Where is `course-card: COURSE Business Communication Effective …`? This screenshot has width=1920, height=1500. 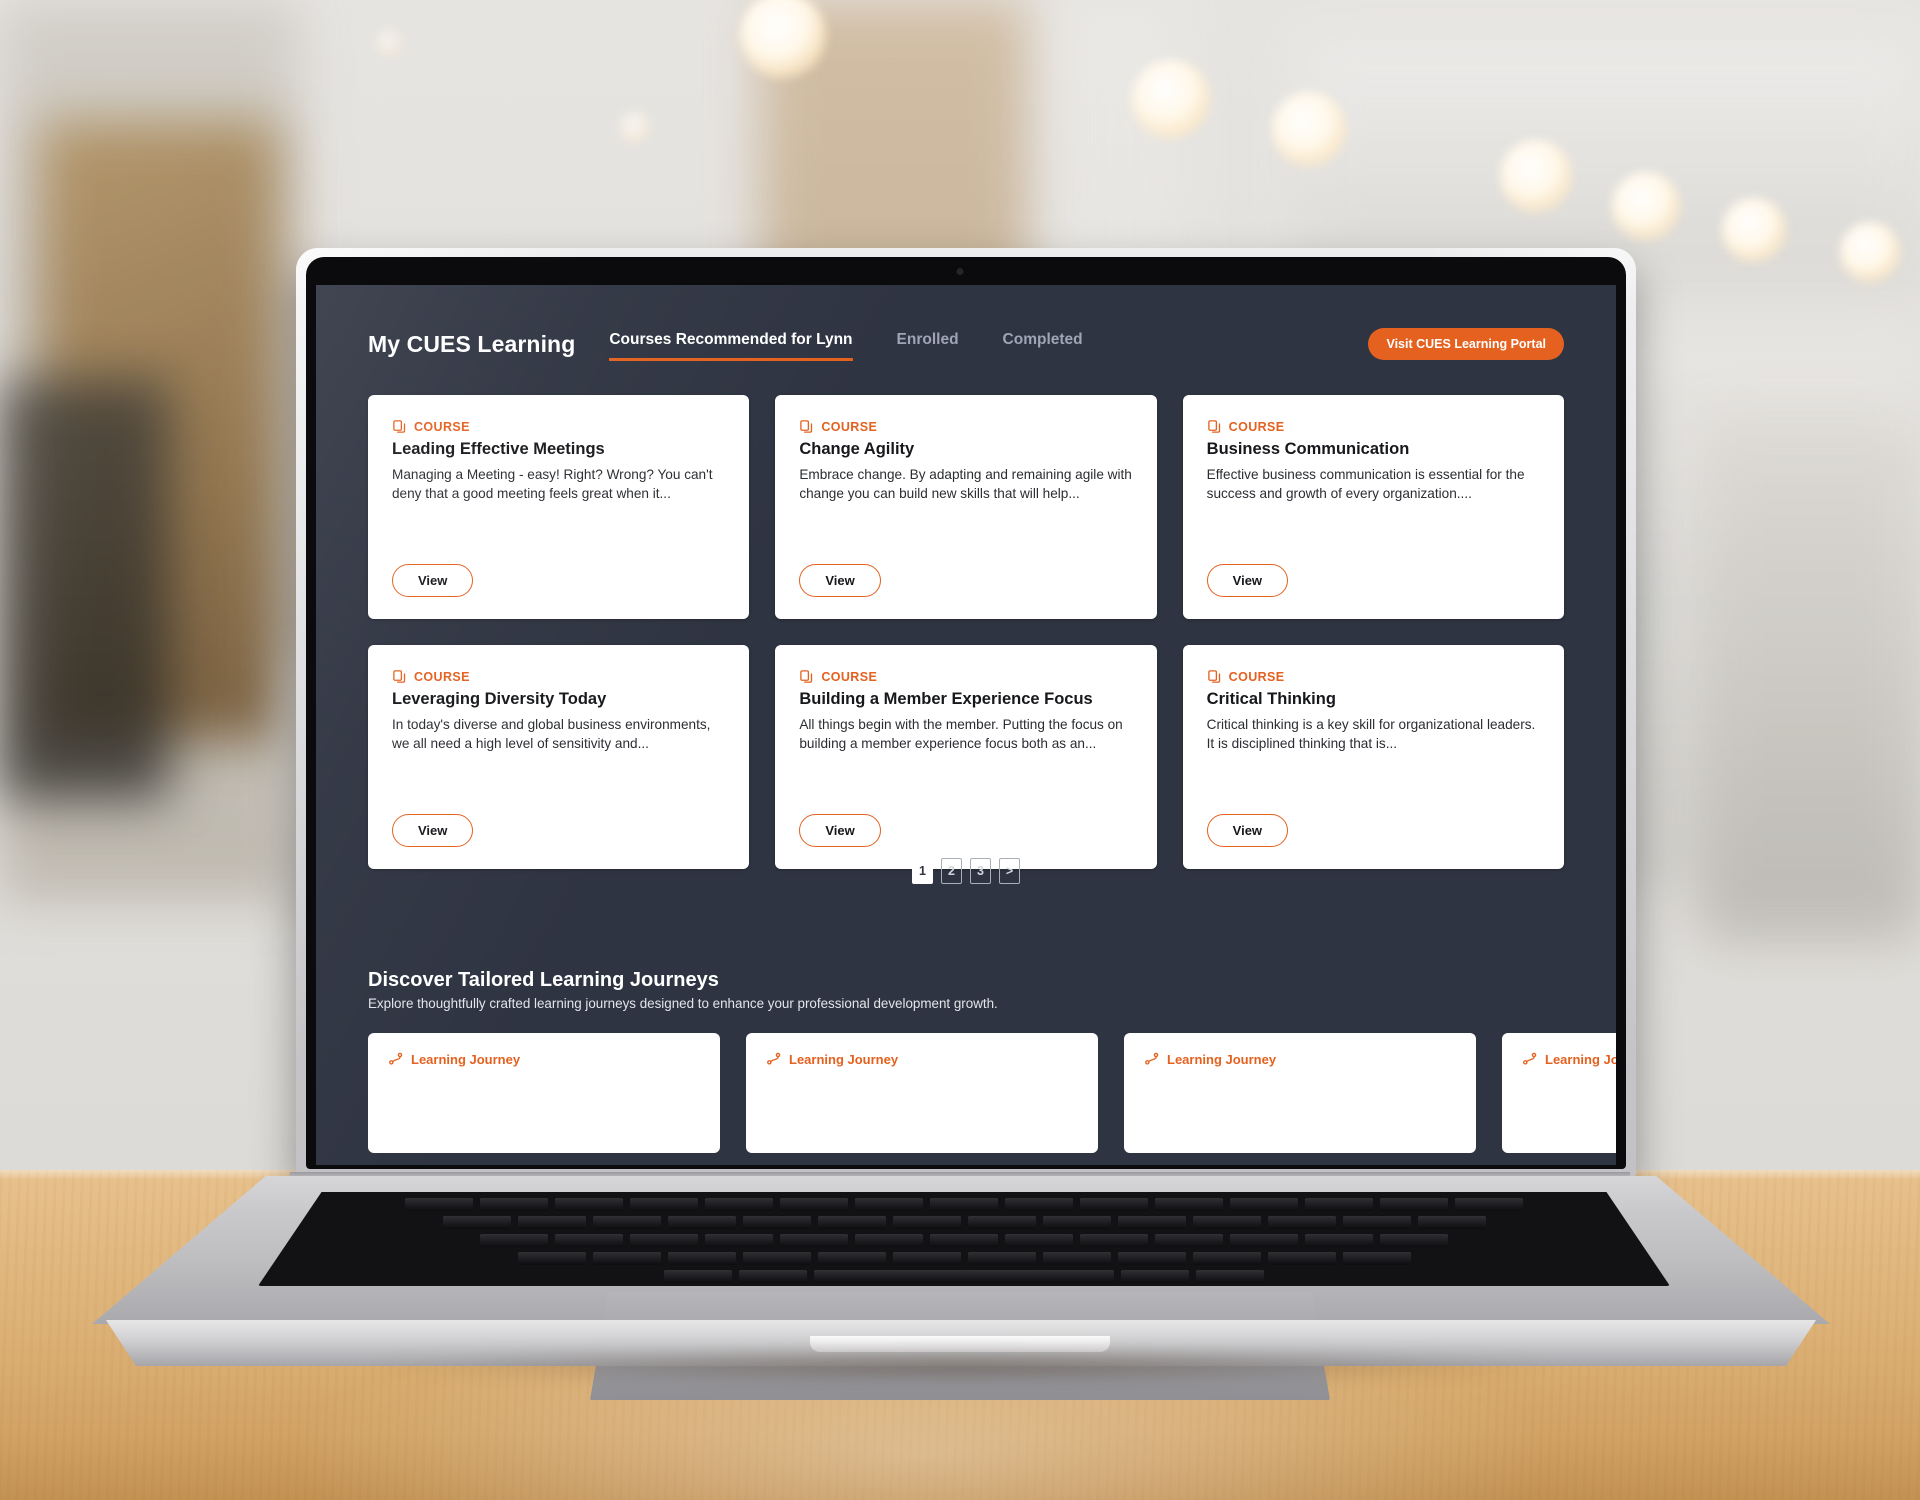 course-card: COURSE Business Communication Effective … is located at coordinates (1373, 507).